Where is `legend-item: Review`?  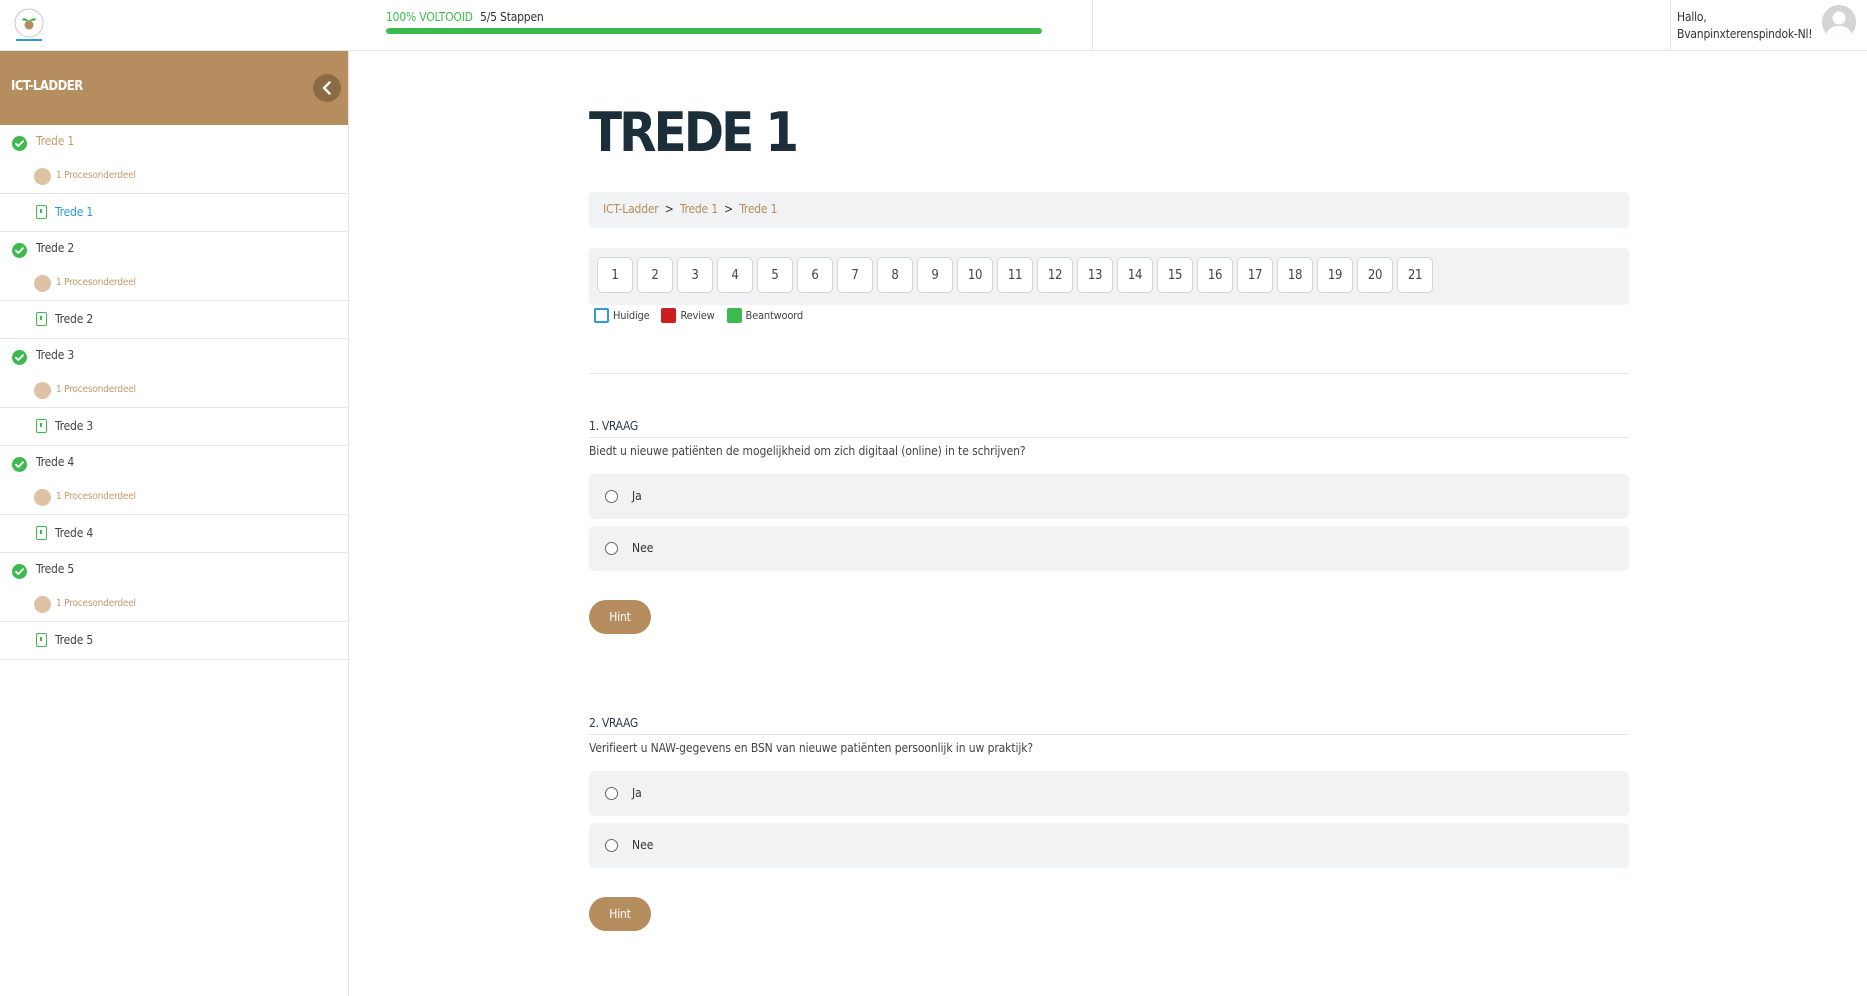
legend-item: Review is located at coordinates (688, 315).